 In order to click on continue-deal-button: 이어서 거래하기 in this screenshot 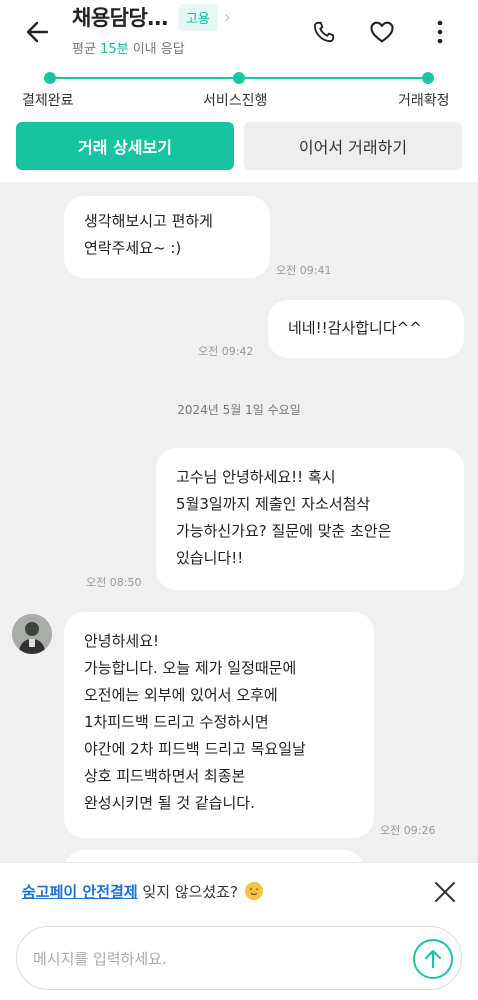, I will do `click(353, 146)`.